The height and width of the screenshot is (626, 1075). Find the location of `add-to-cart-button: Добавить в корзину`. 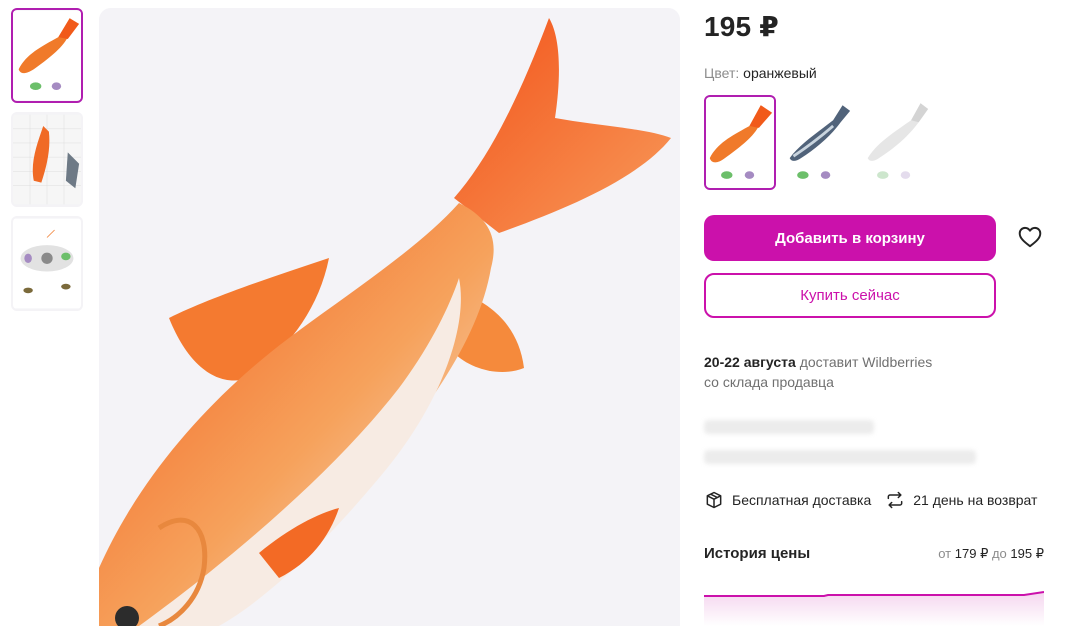

add-to-cart-button: Добавить в корзину is located at coordinates (850, 238).